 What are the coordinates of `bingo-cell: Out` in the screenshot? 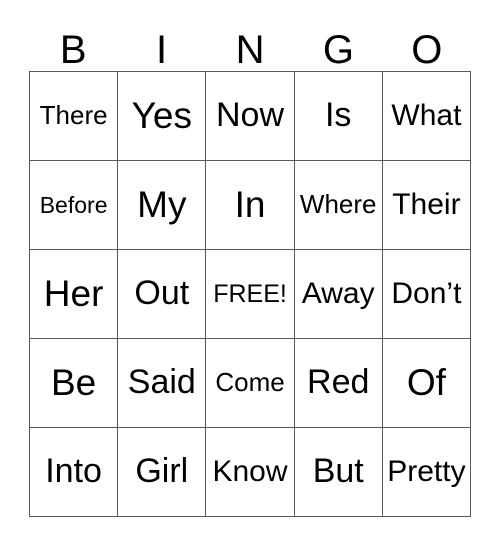 It's located at (162, 294).